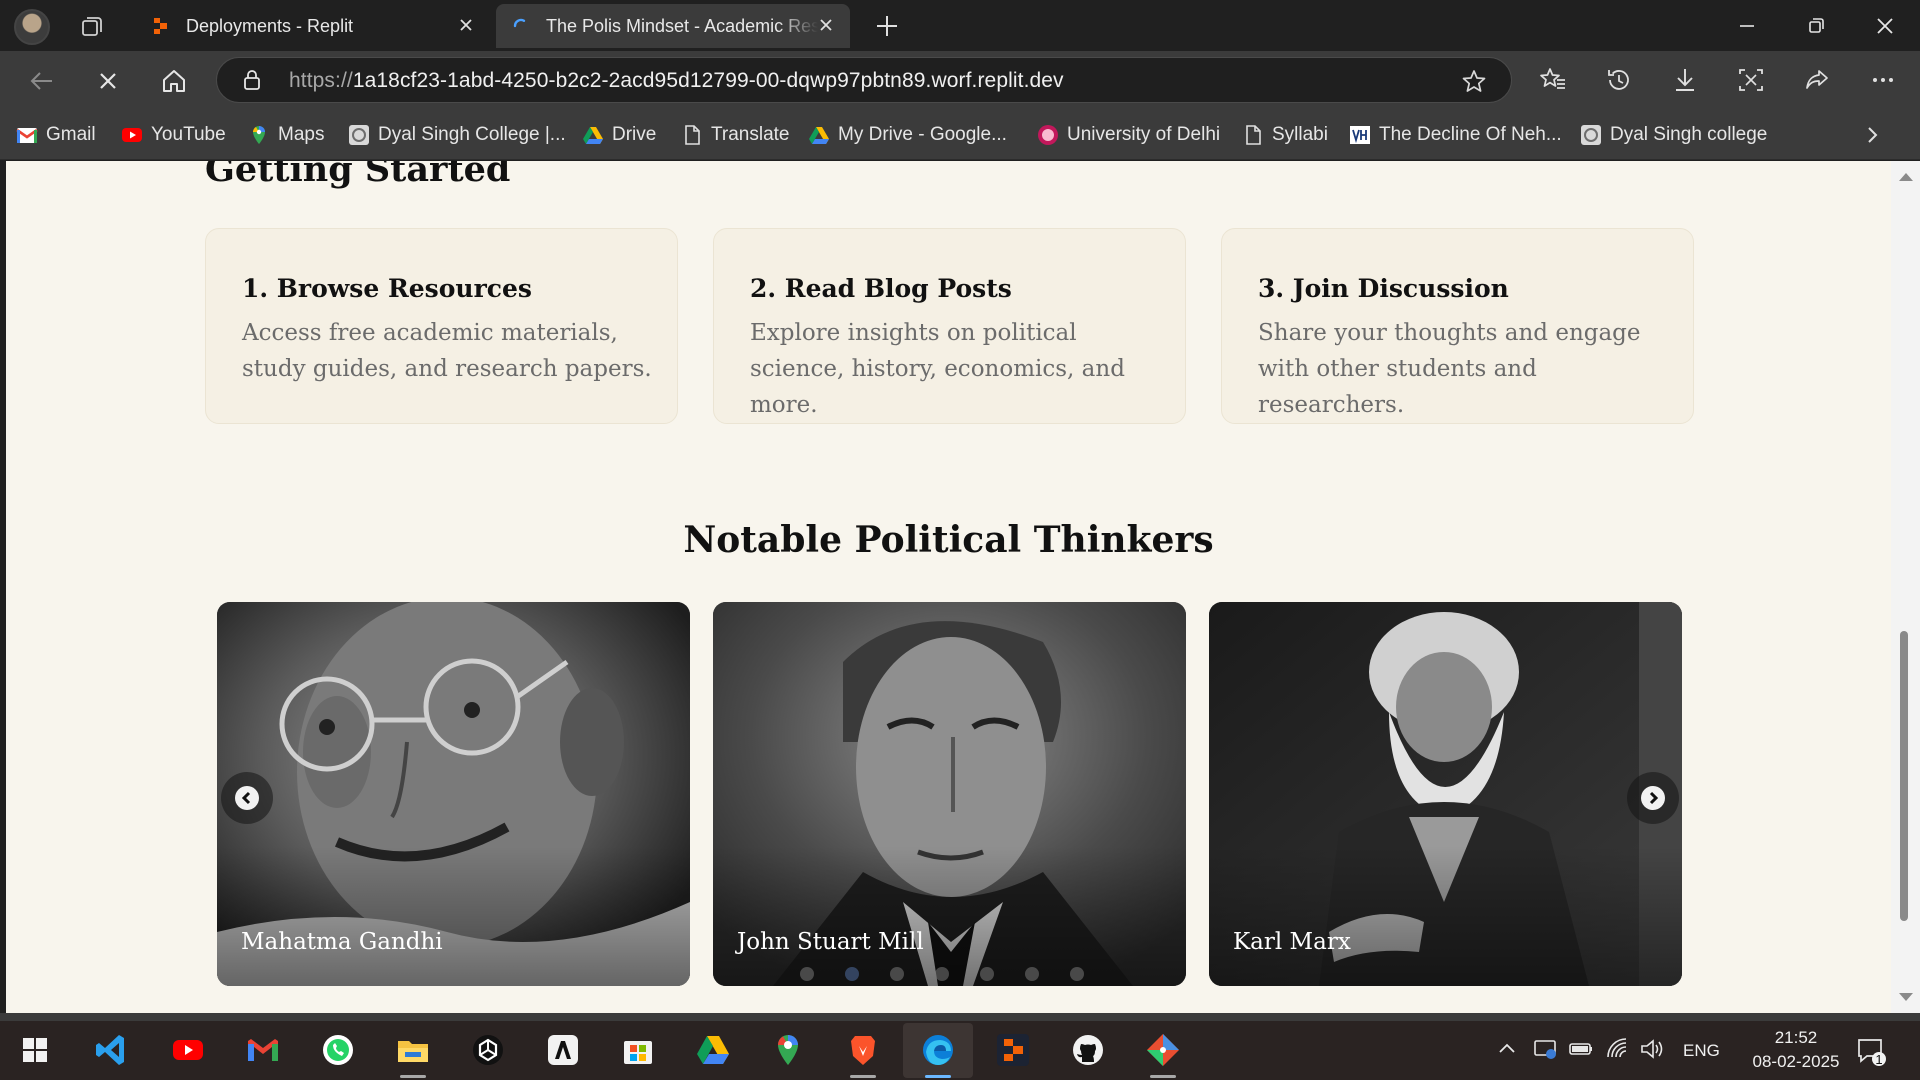 The height and width of the screenshot is (1080, 1920). Describe the element at coordinates (413, 1076) in the screenshot. I see `app-running-indicator` at that location.